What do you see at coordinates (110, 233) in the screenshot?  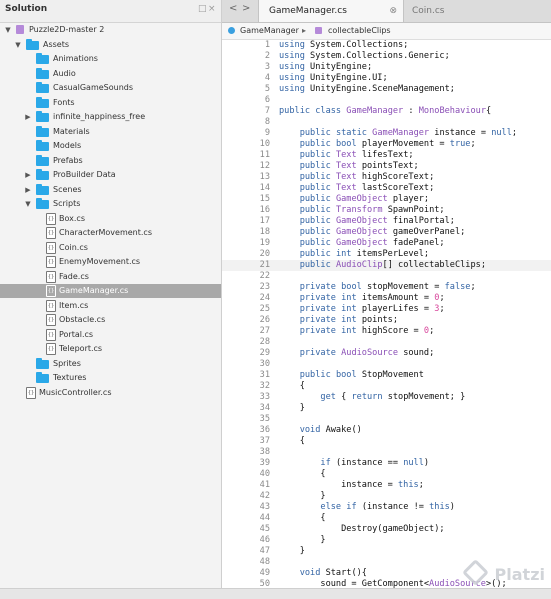 I see `tree-file-item: {} CharacterMovement.cs` at bounding box center [110, 233].